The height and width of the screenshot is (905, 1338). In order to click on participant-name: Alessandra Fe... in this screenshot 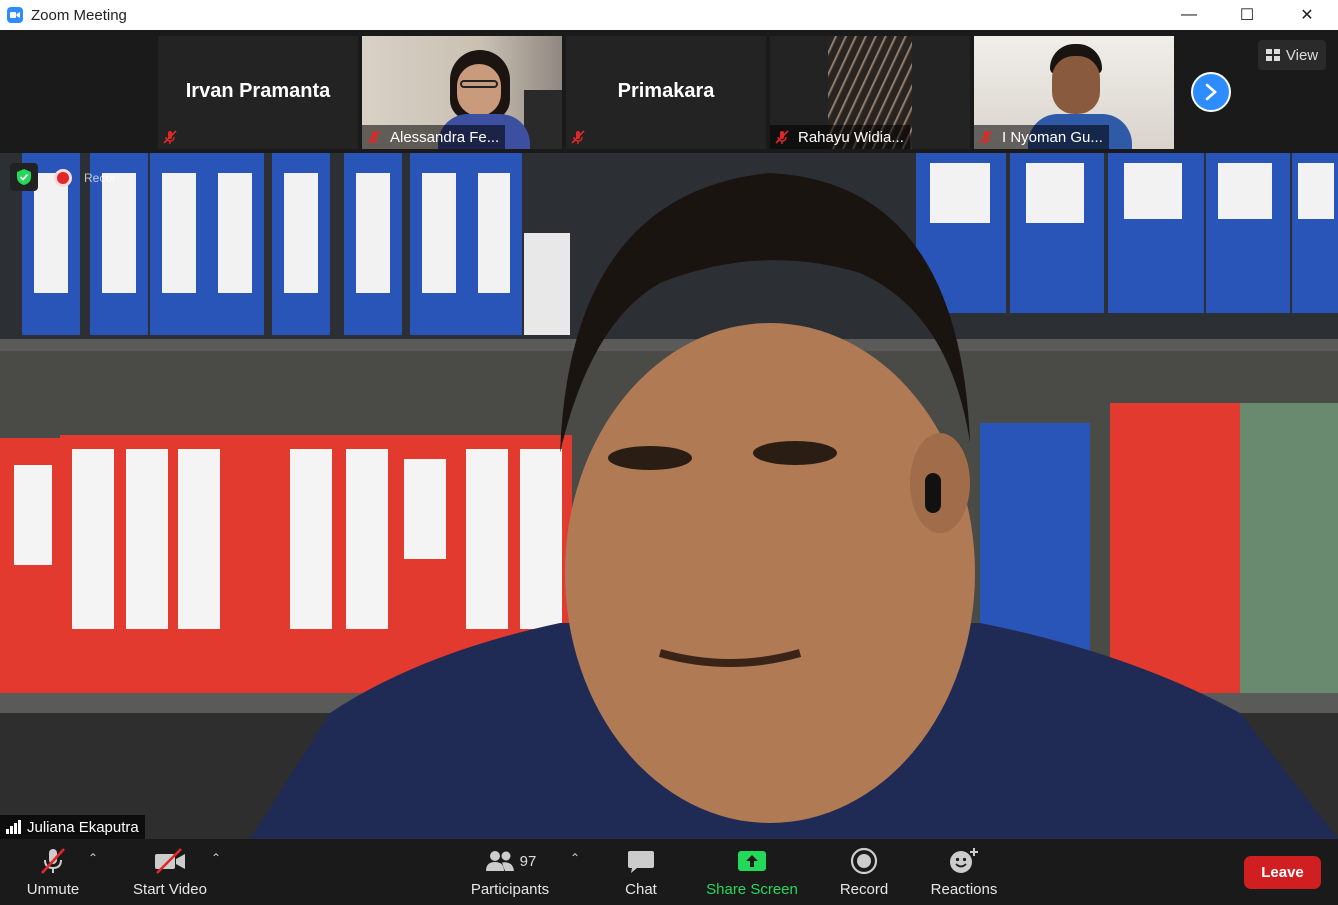, I will do `click(445, 137)`.